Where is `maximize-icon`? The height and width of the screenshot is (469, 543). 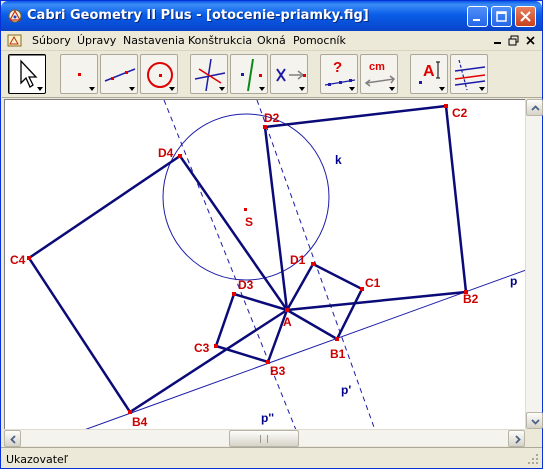 maximize-icon is located at coordinates (501, 16).